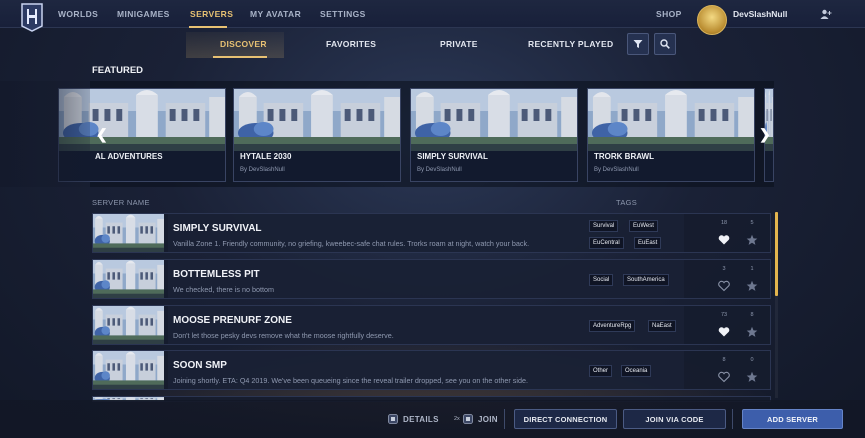  I want to click on favorites-count: 1, so click(752, 269).